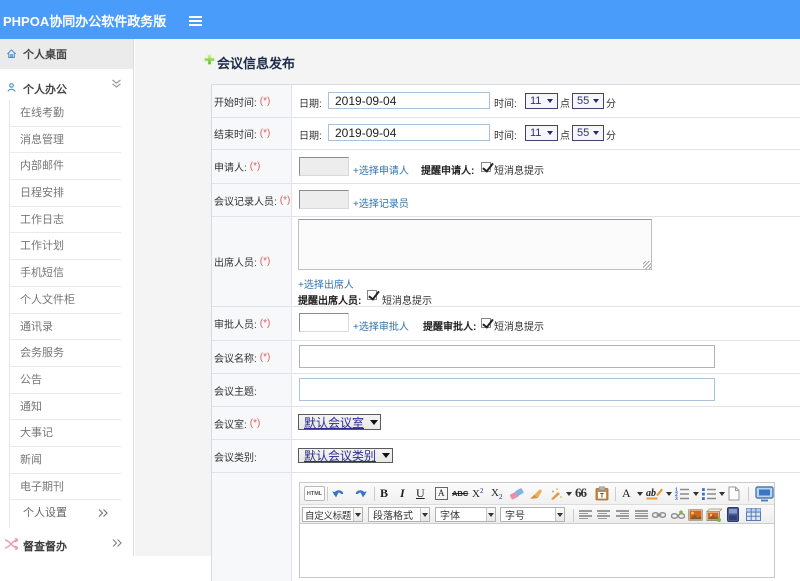 The image size is (800, 581). Describe the element at coordinates (651, 493) in the screenshot. I see `svg-text: ab` at that location.